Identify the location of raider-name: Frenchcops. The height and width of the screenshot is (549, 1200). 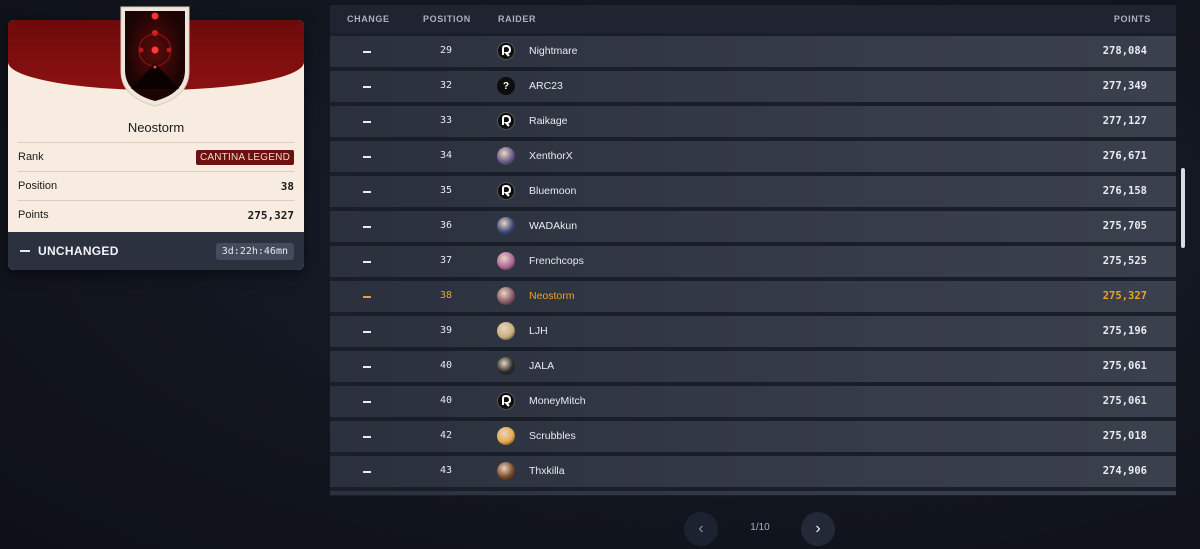
(556, 261).